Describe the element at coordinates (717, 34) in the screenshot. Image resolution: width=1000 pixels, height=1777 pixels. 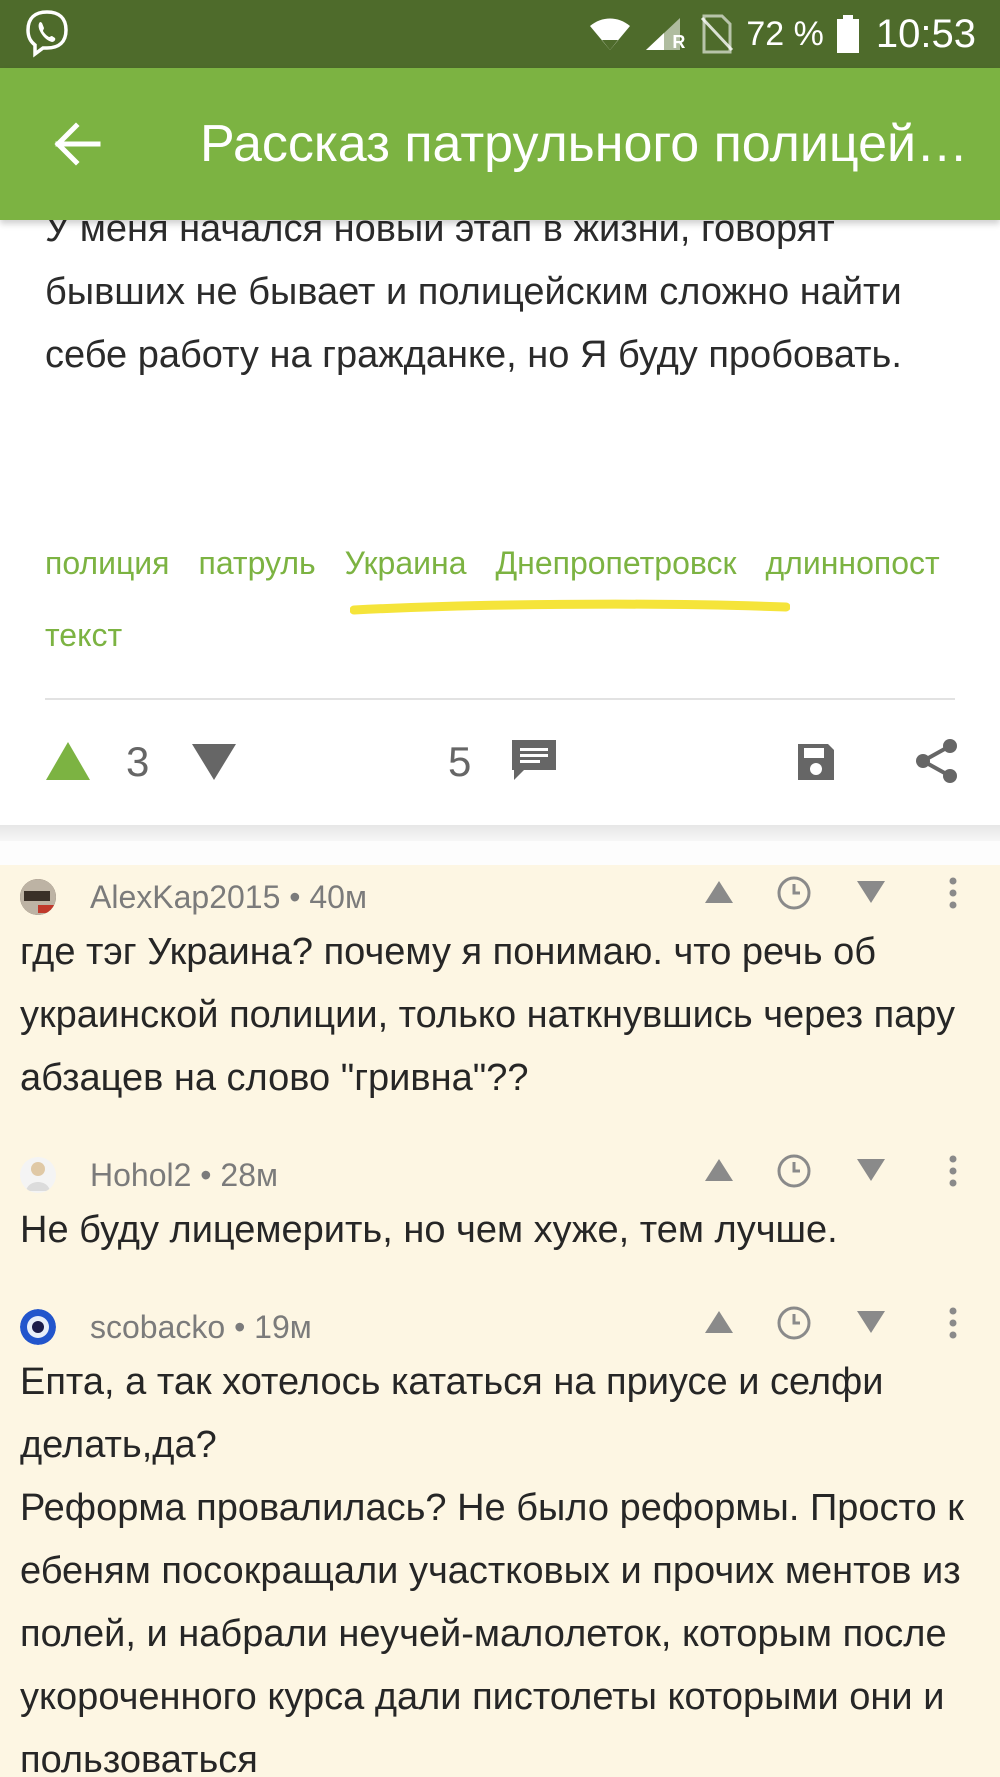
I see `no-sim-icon` at that location.